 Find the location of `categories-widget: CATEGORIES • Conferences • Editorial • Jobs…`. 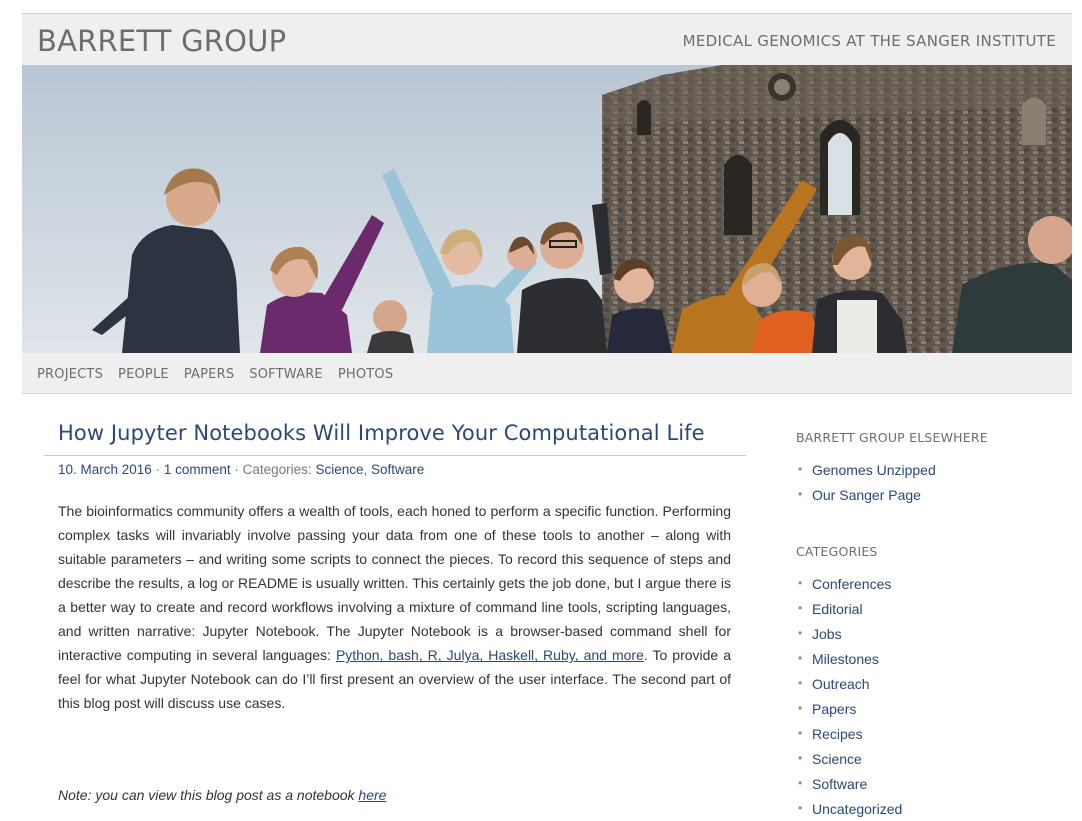

categories-widget: CATEGORIES • Conferences • Editorial • Jobs… is located at coordinates (931, 682).